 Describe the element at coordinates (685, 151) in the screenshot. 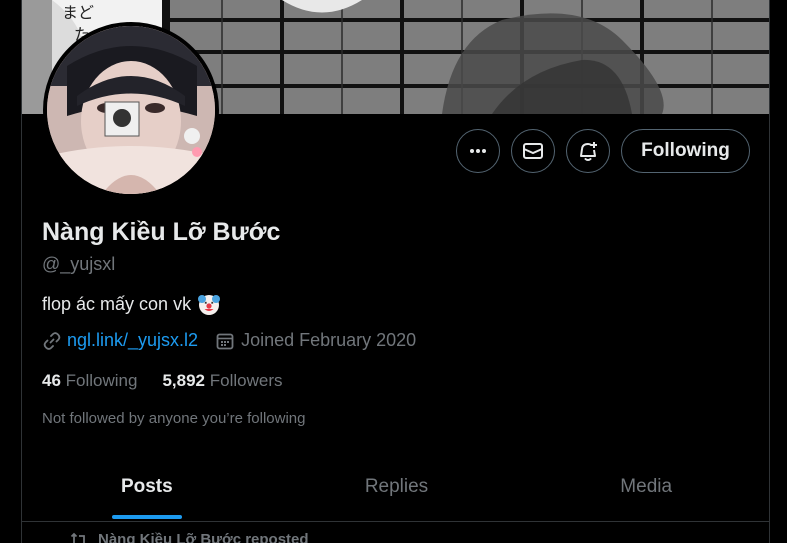

I see `following-button: Following` at that location.